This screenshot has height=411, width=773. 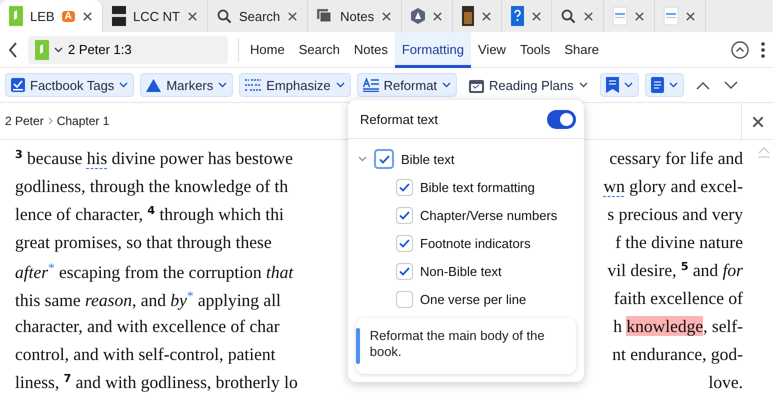 I want to click on bible-text-line: $^{3}$ because his divine power has bestowe, so click(x=154, y=159).